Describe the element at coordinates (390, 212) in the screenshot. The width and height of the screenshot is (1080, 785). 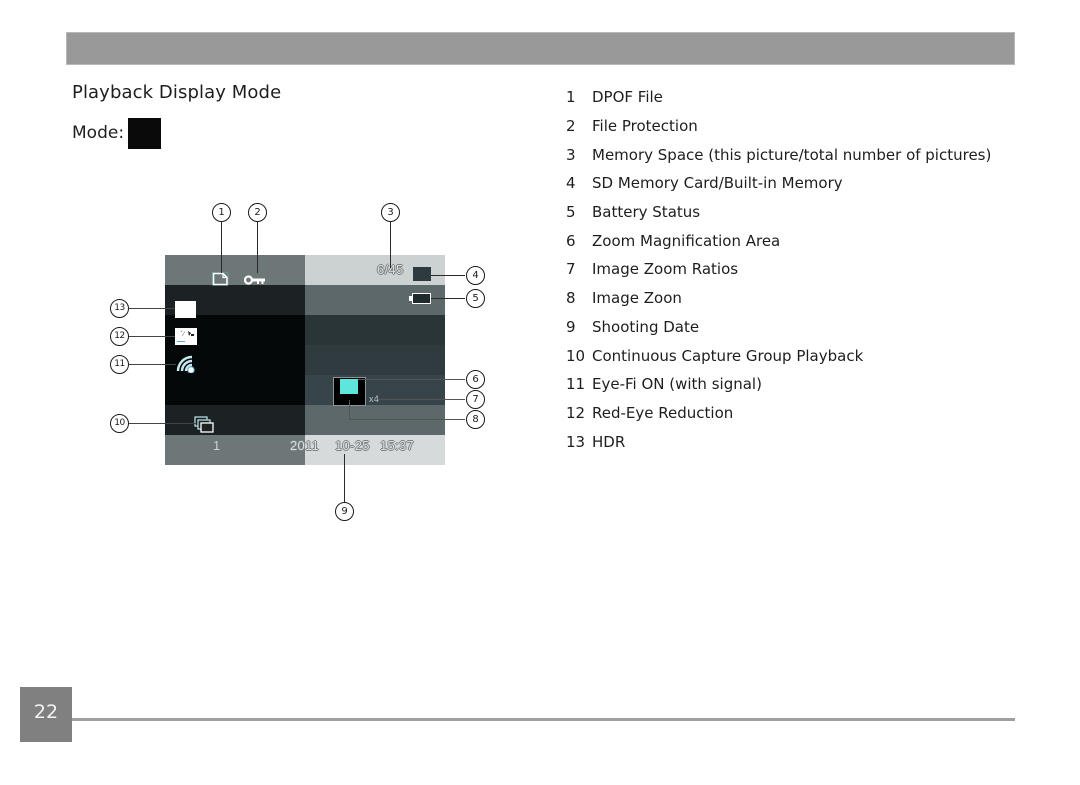
I see `callout-3: 3` at that location.